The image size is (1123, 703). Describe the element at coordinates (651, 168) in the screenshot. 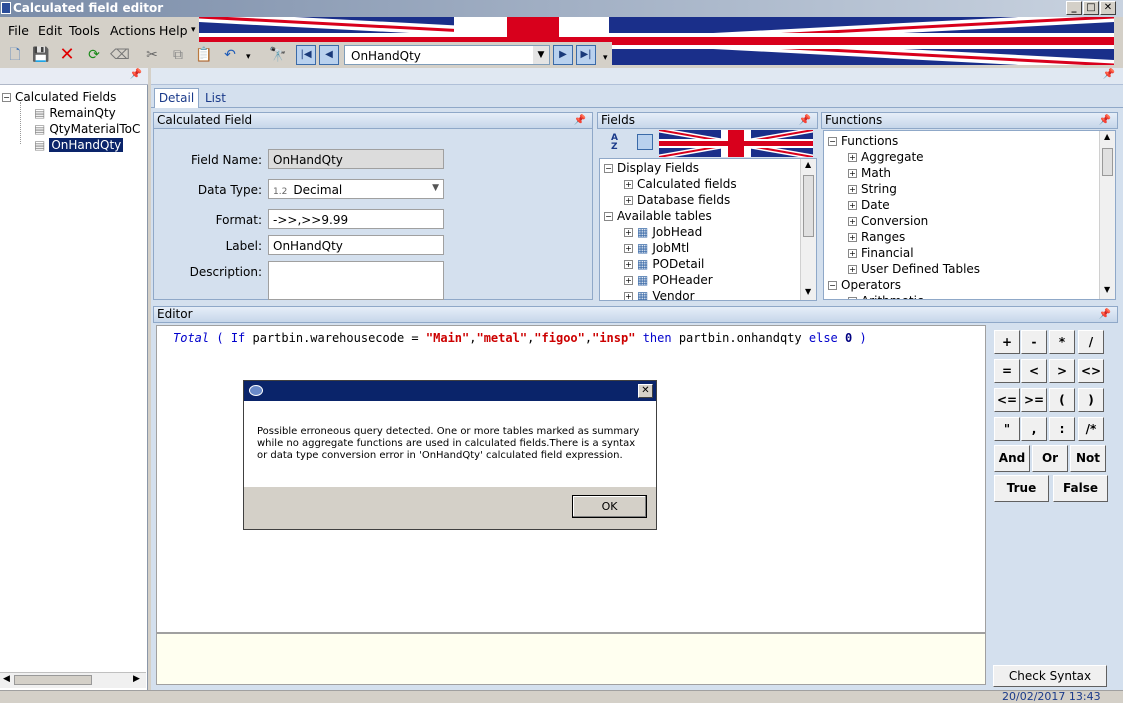

I see `tree-node: − Display Fields` at that location.